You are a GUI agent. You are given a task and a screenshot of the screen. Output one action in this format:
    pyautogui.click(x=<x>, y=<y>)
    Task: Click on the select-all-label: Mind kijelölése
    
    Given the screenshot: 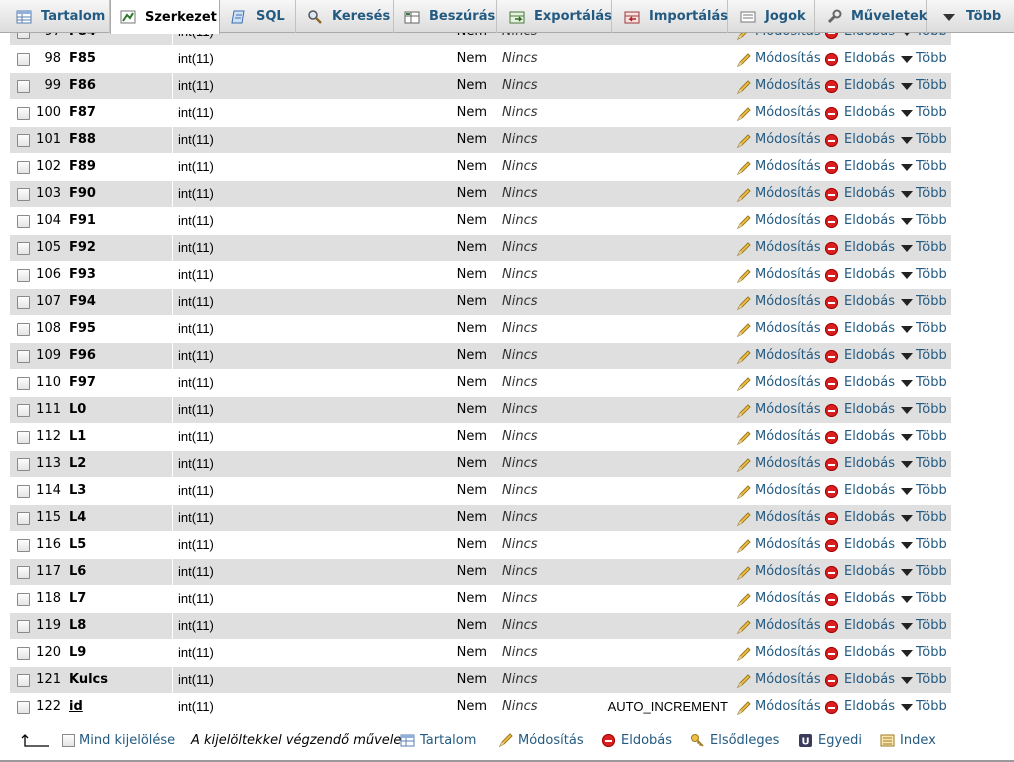 What is the action you would take?
    pyautogui.click(x=127, y=740)
    